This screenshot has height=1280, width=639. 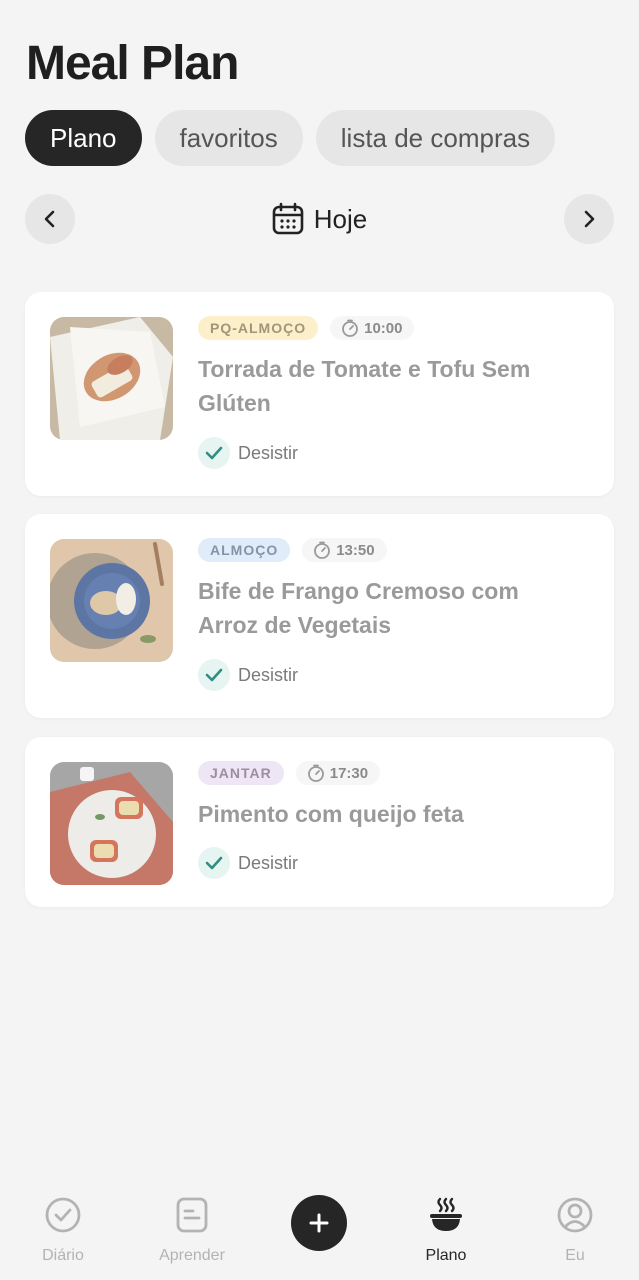 I want to click on nav-label: Plano, so click(x=446, y=1255).